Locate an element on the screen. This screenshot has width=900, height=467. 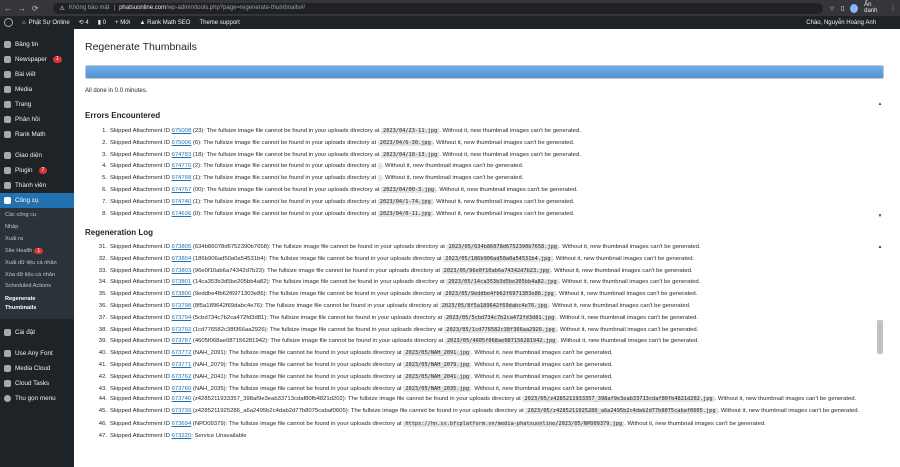
submenu-site-health: Site Health 1 is located at coordinates (37, 252).